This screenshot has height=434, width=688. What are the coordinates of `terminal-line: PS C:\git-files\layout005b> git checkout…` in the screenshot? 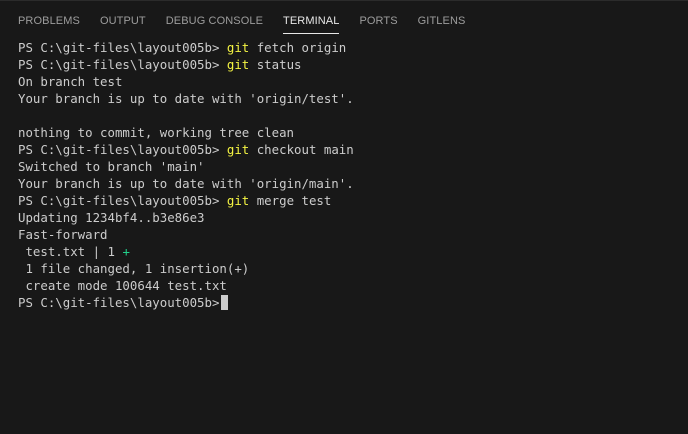 It's located at (349, 149).